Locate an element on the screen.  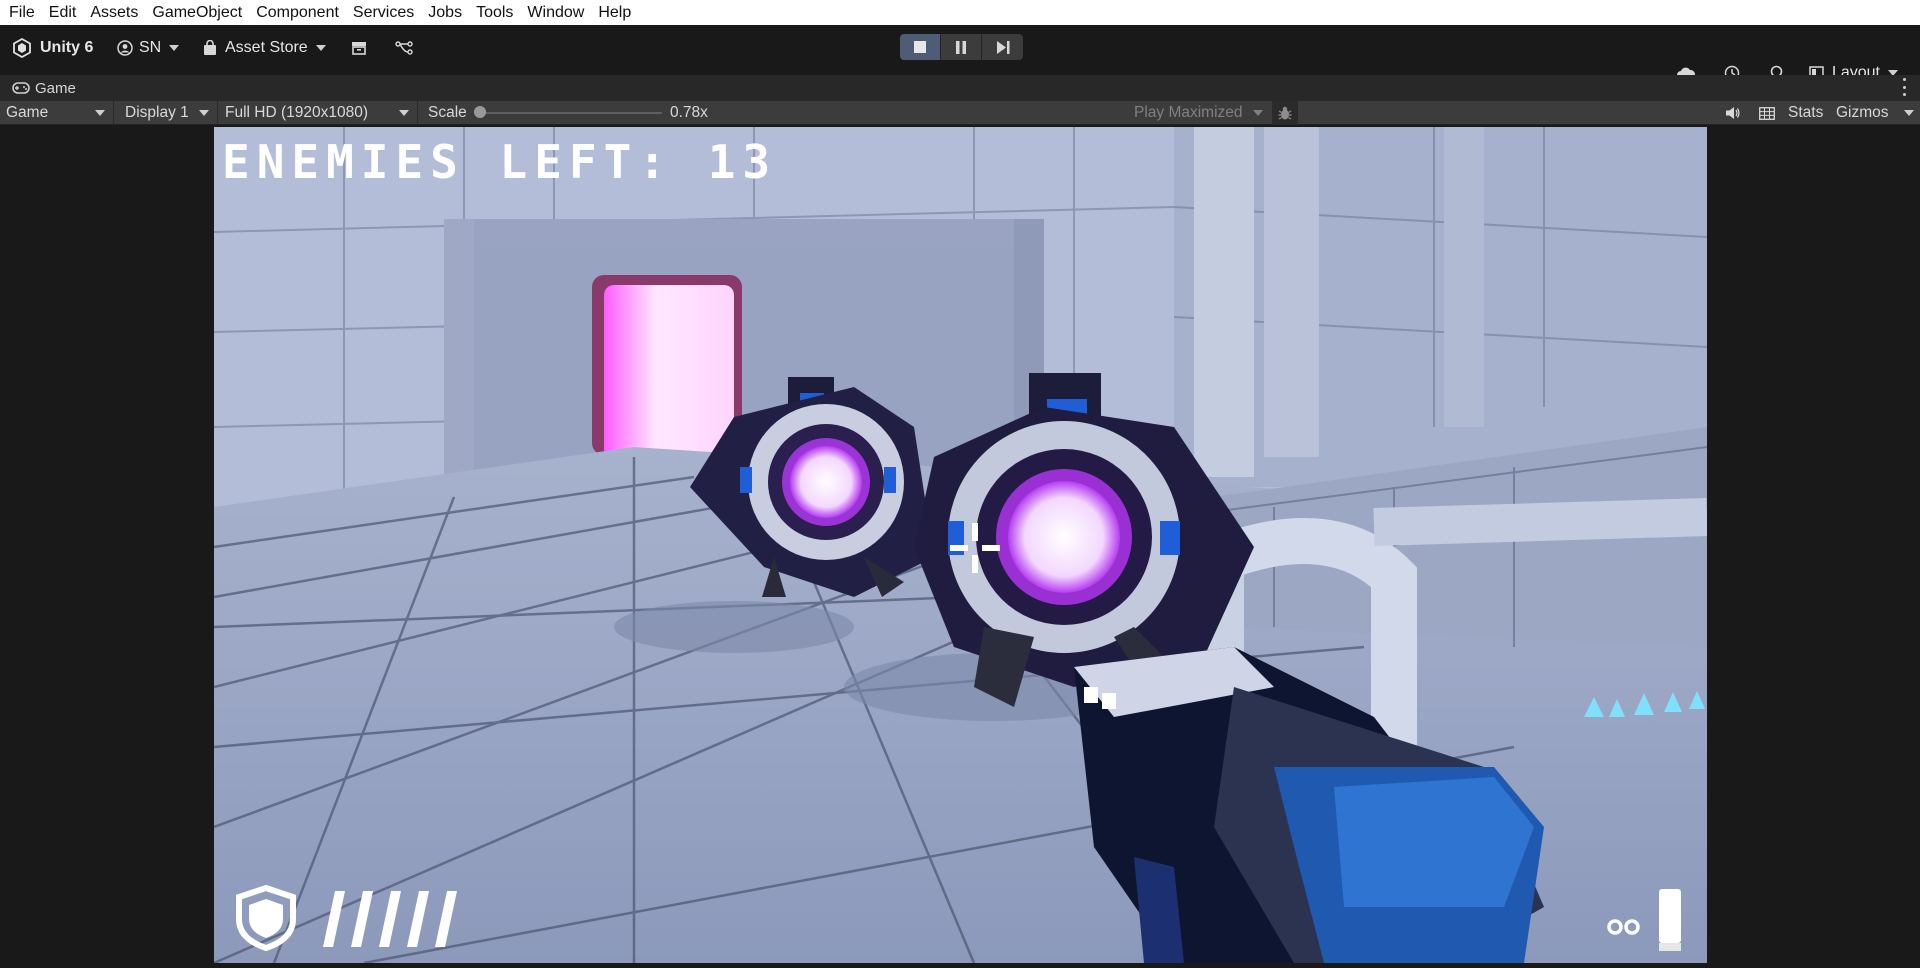
menu-jobs: Jobs is located at coordinates (445, 12).